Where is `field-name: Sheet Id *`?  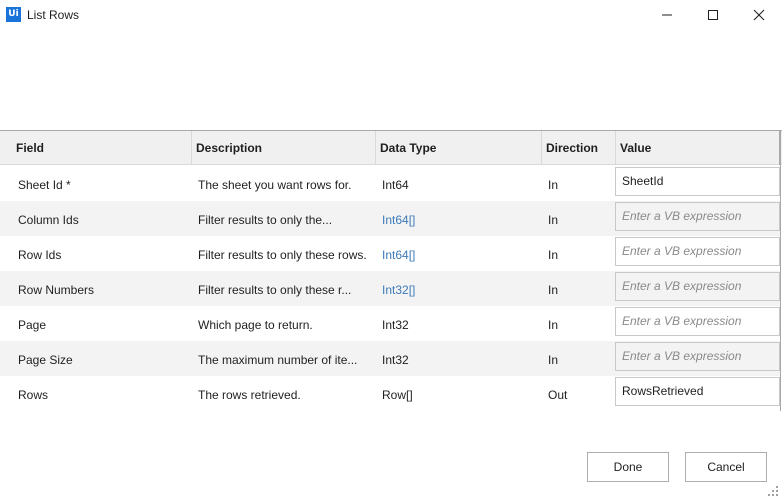 field-name: Sheet Id * is located at coordinates (44, 185).